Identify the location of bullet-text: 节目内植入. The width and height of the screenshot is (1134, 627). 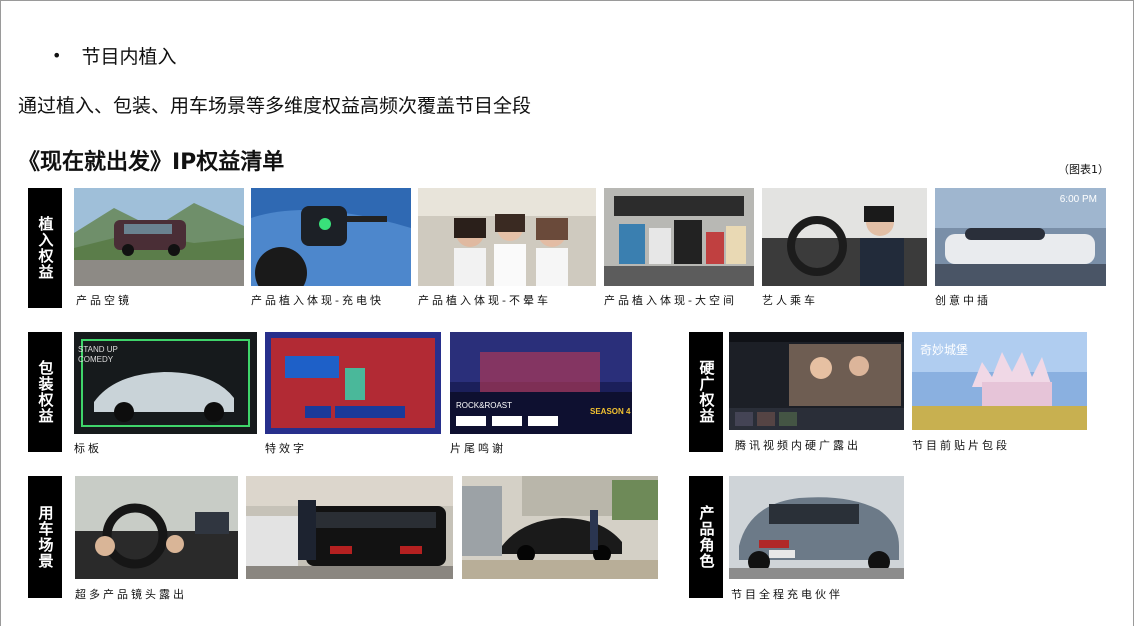
(129, 57).